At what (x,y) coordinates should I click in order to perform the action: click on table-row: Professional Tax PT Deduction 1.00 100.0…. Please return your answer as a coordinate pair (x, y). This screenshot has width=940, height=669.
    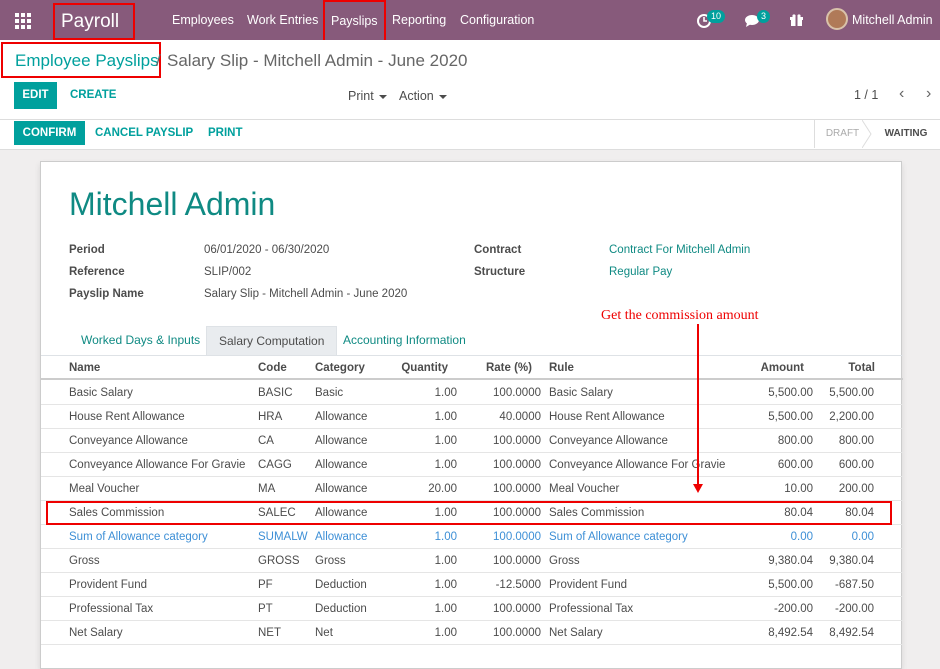
    Looking at the image, I should click on (472, 609).